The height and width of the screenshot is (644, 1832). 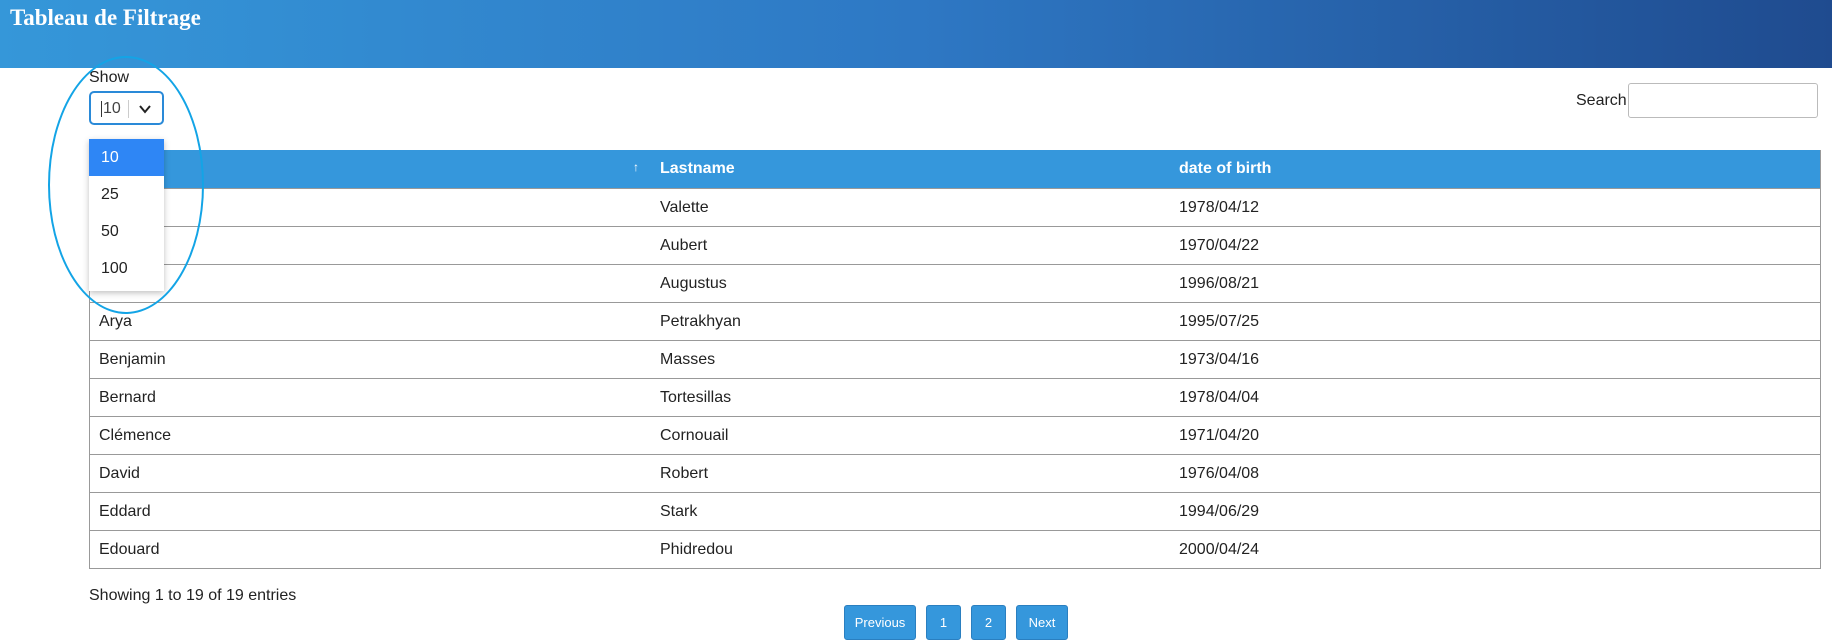 What do you see at coordinates (101, 109) in the screenshot?
I see `text-caret` at bounding box center [101, 109].